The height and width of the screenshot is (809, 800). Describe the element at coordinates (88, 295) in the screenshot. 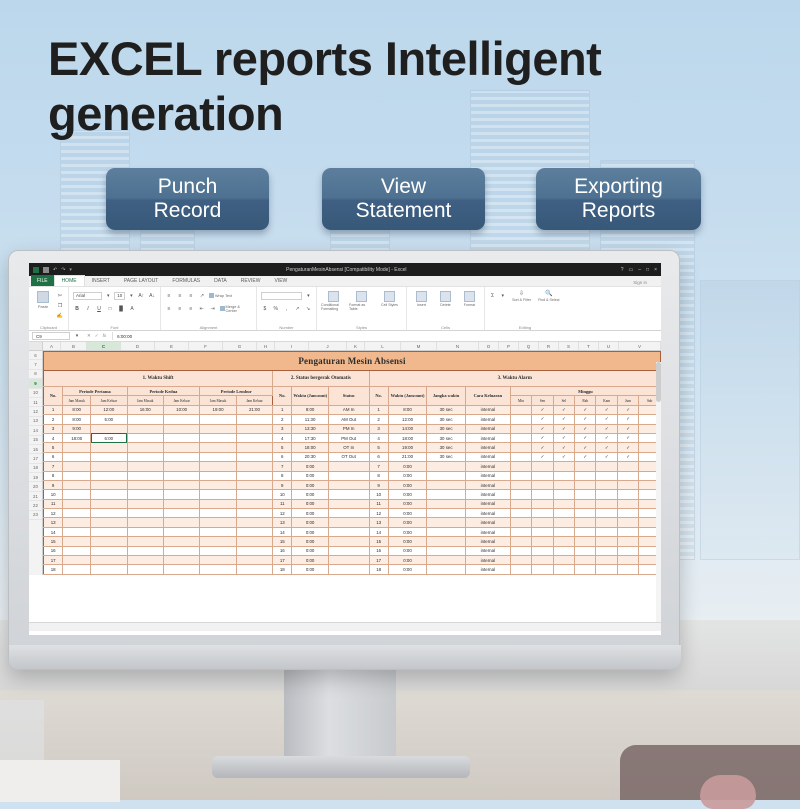

I see `font-name-box: Arial` at that location.